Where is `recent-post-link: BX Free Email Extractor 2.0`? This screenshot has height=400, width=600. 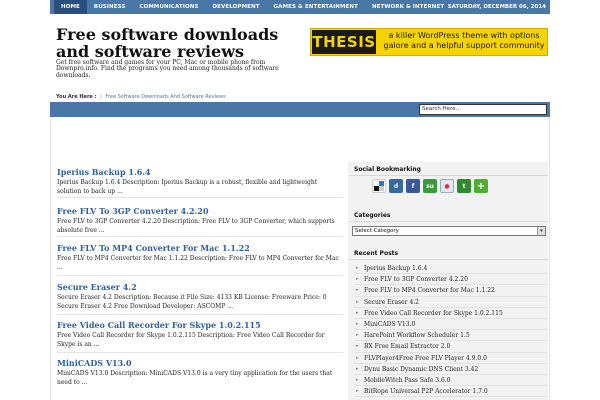
recent-post-link: BX Free Email Extractor 2.0 is located at coordinates (407, 346).